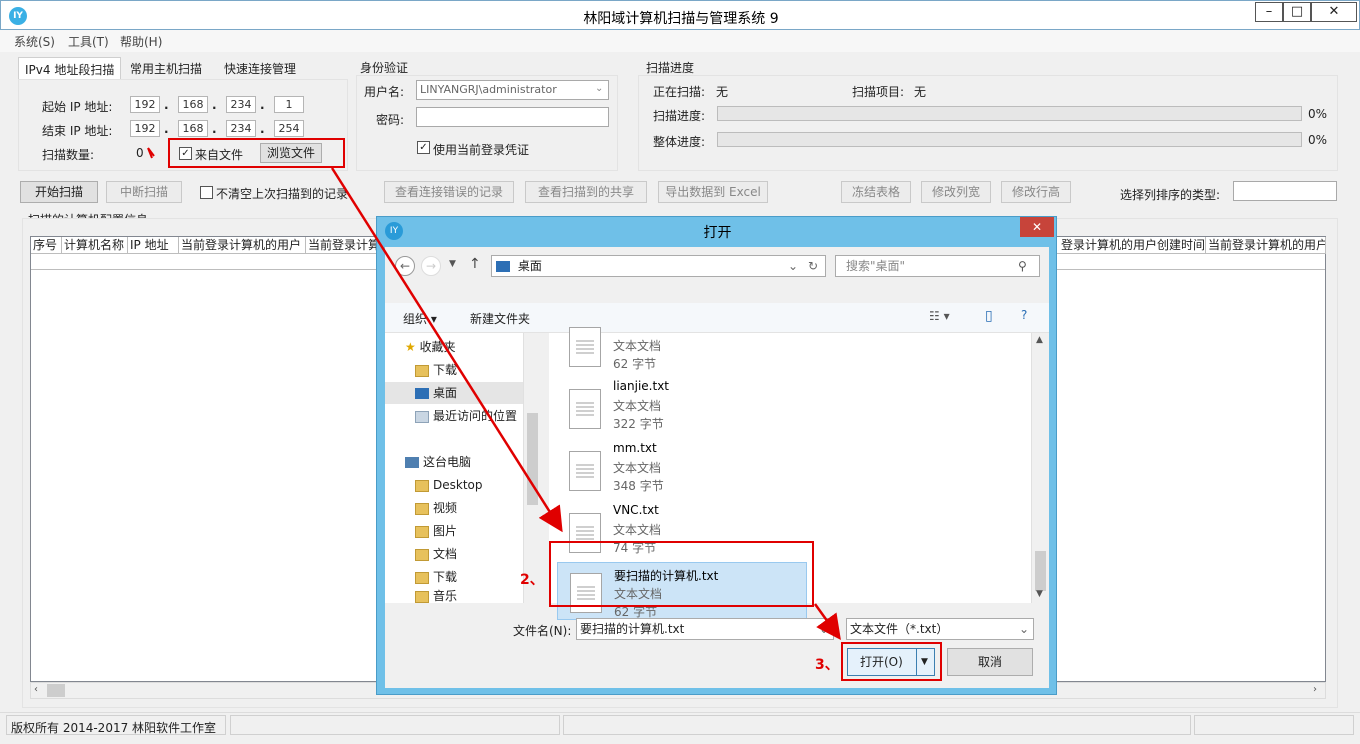 The width and height of the screenshot is (1360, 744). I want to click on arrow-to-open, so click(827, 622).